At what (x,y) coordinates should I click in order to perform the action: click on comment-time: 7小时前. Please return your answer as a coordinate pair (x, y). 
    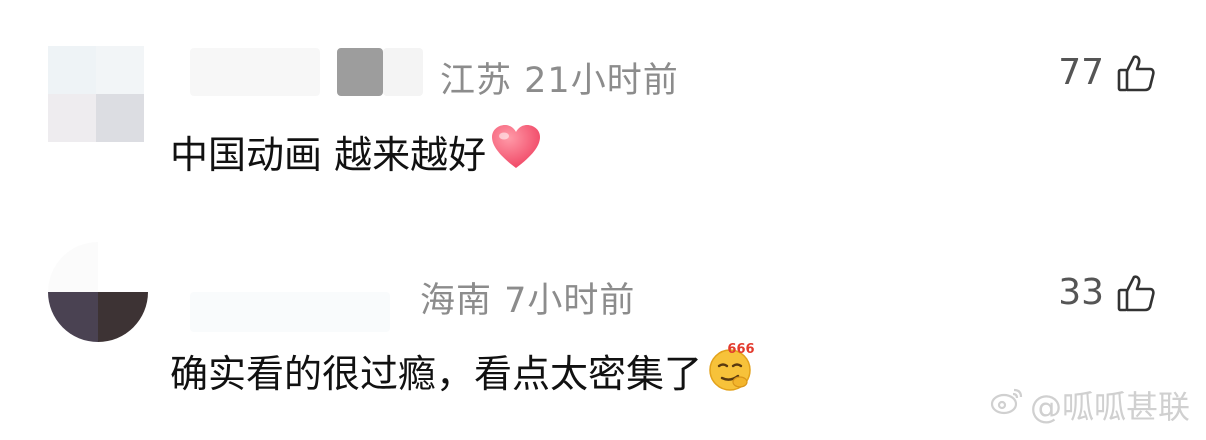
    Looking at the image, I should click on (570, 301).